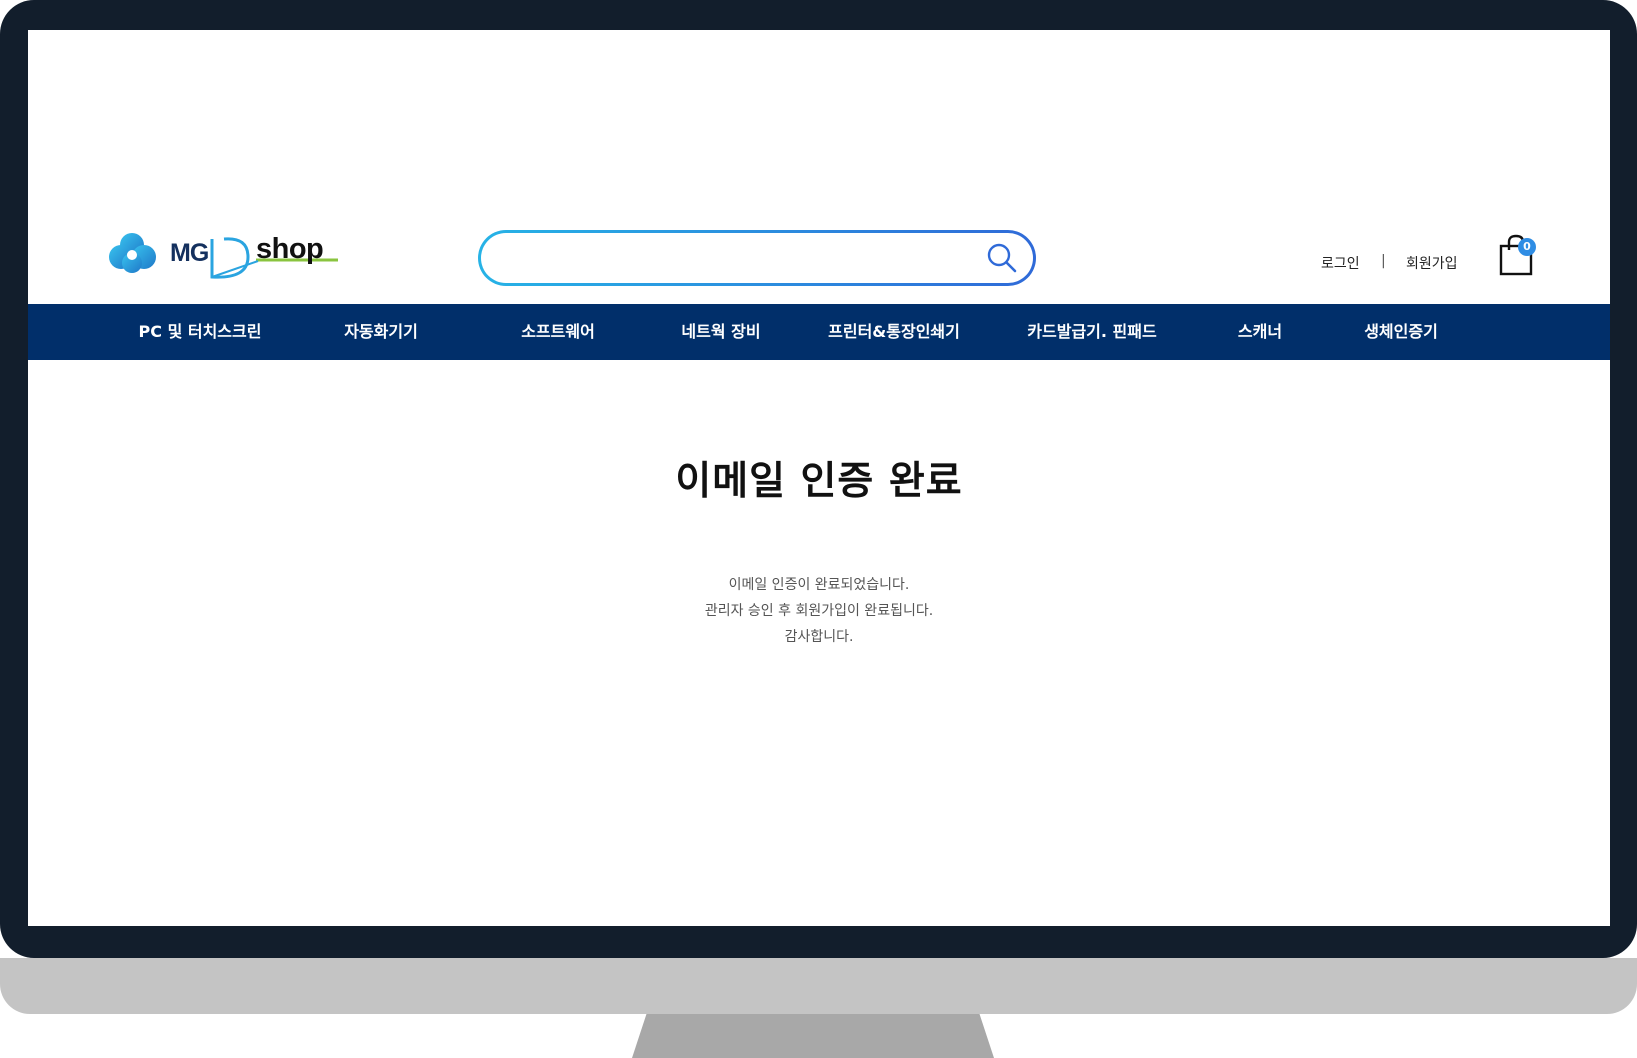 The width and height of the screenshot is (1637, 1058). What do you see at coordinates (818, 986) in the screenshot?
I see `monitor-chin` at bounding box center [818, 986].